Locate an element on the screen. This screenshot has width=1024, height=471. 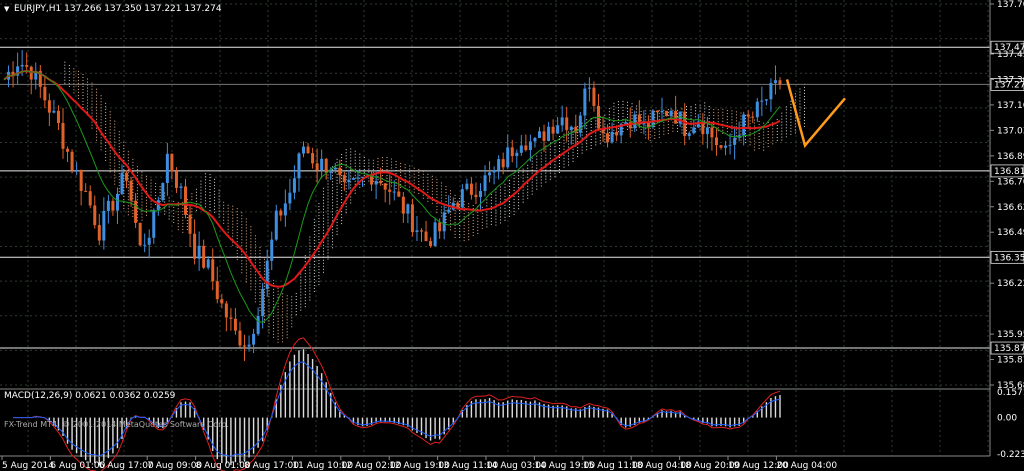
time-tick-label: 6 Aug 01:00 is located at coordinates (77, 466).